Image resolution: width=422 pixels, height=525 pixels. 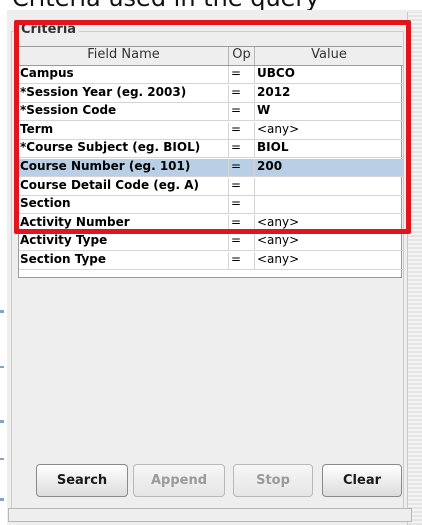 I want to click on top-strip: Criteria used in the query, so click(x=211, y=5).